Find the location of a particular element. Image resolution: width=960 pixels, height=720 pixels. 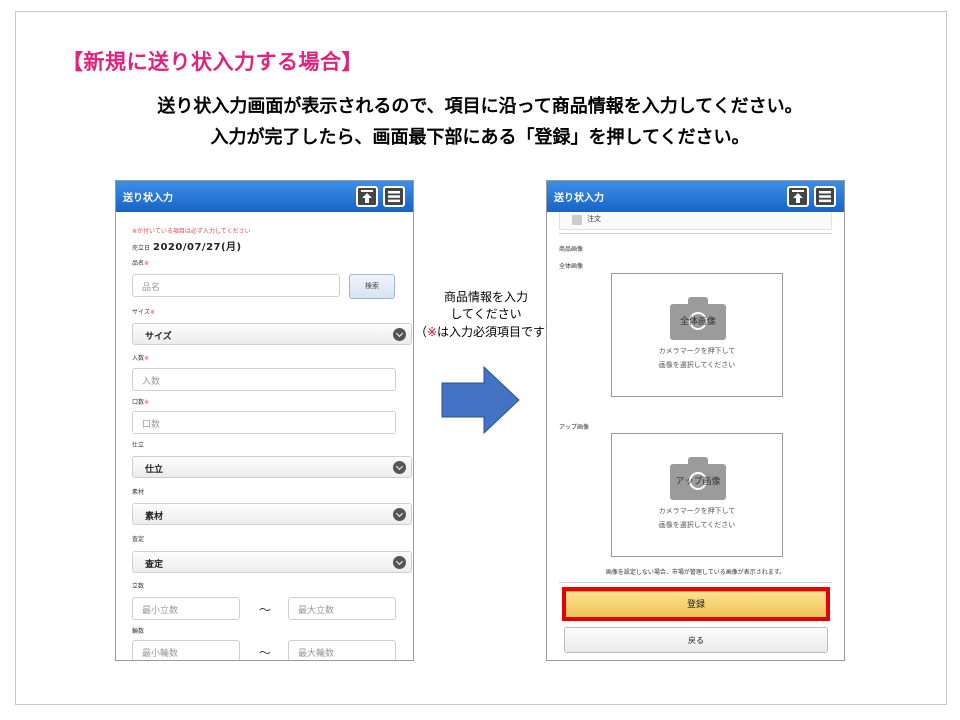

rinsu-max-input: 最大輪数 is located at coordinates (342, 650).